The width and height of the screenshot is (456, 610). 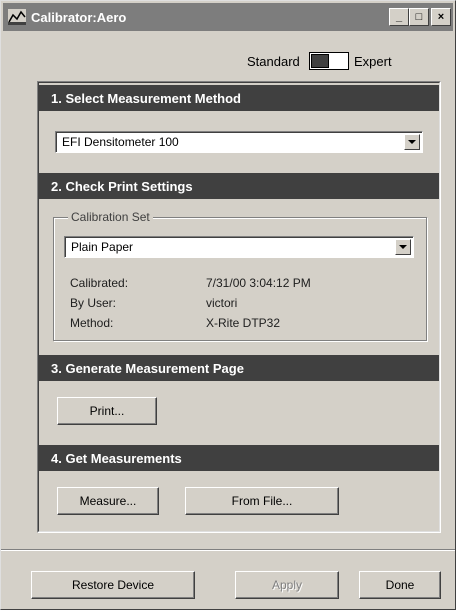 I want to click on mode-switch-row: Standard Expert, so click(x=228, y=61).